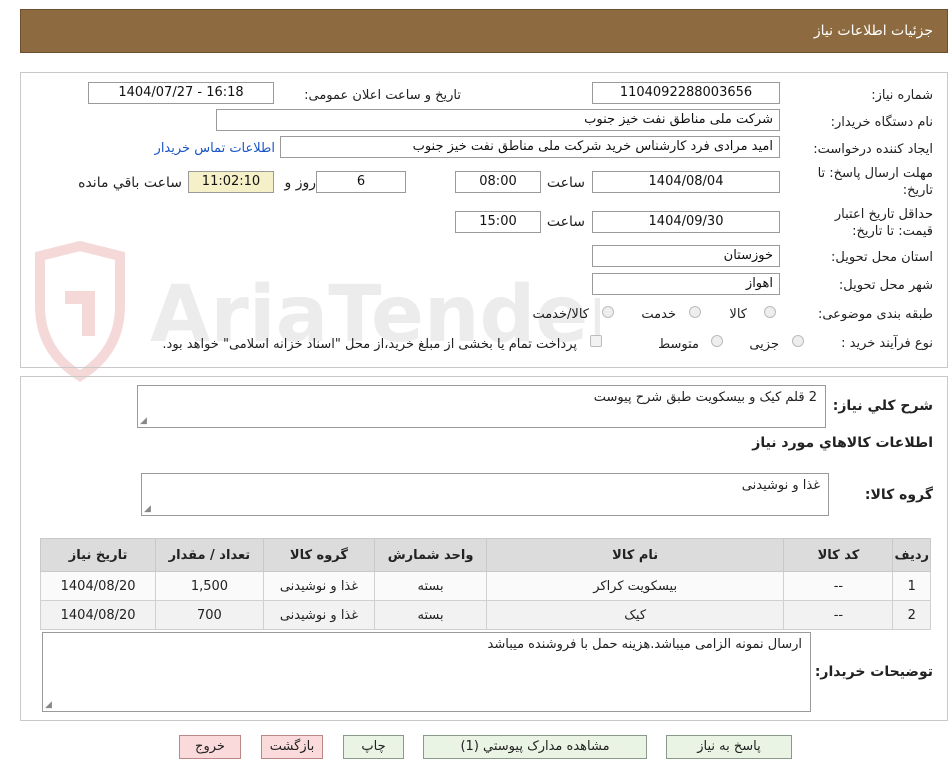 This screenshot has height=780, width=951. What do you see at coordinates (565, 222) in the screenshot?
I see `validity-time-label: ساعت` at bounding box center [565, 222].